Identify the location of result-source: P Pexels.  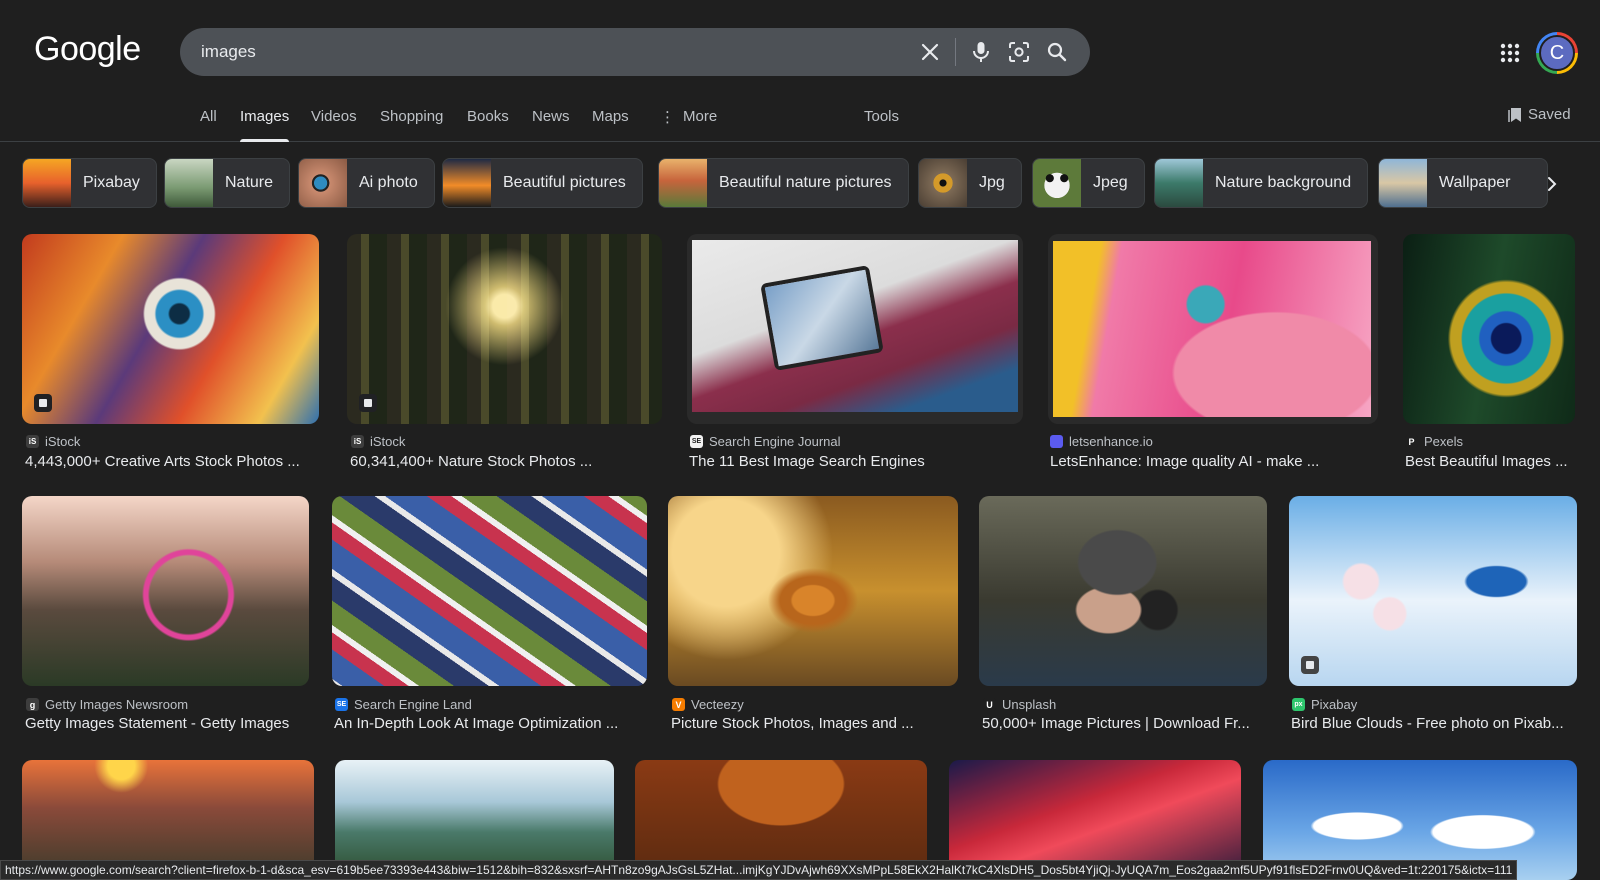
(1434, 441).